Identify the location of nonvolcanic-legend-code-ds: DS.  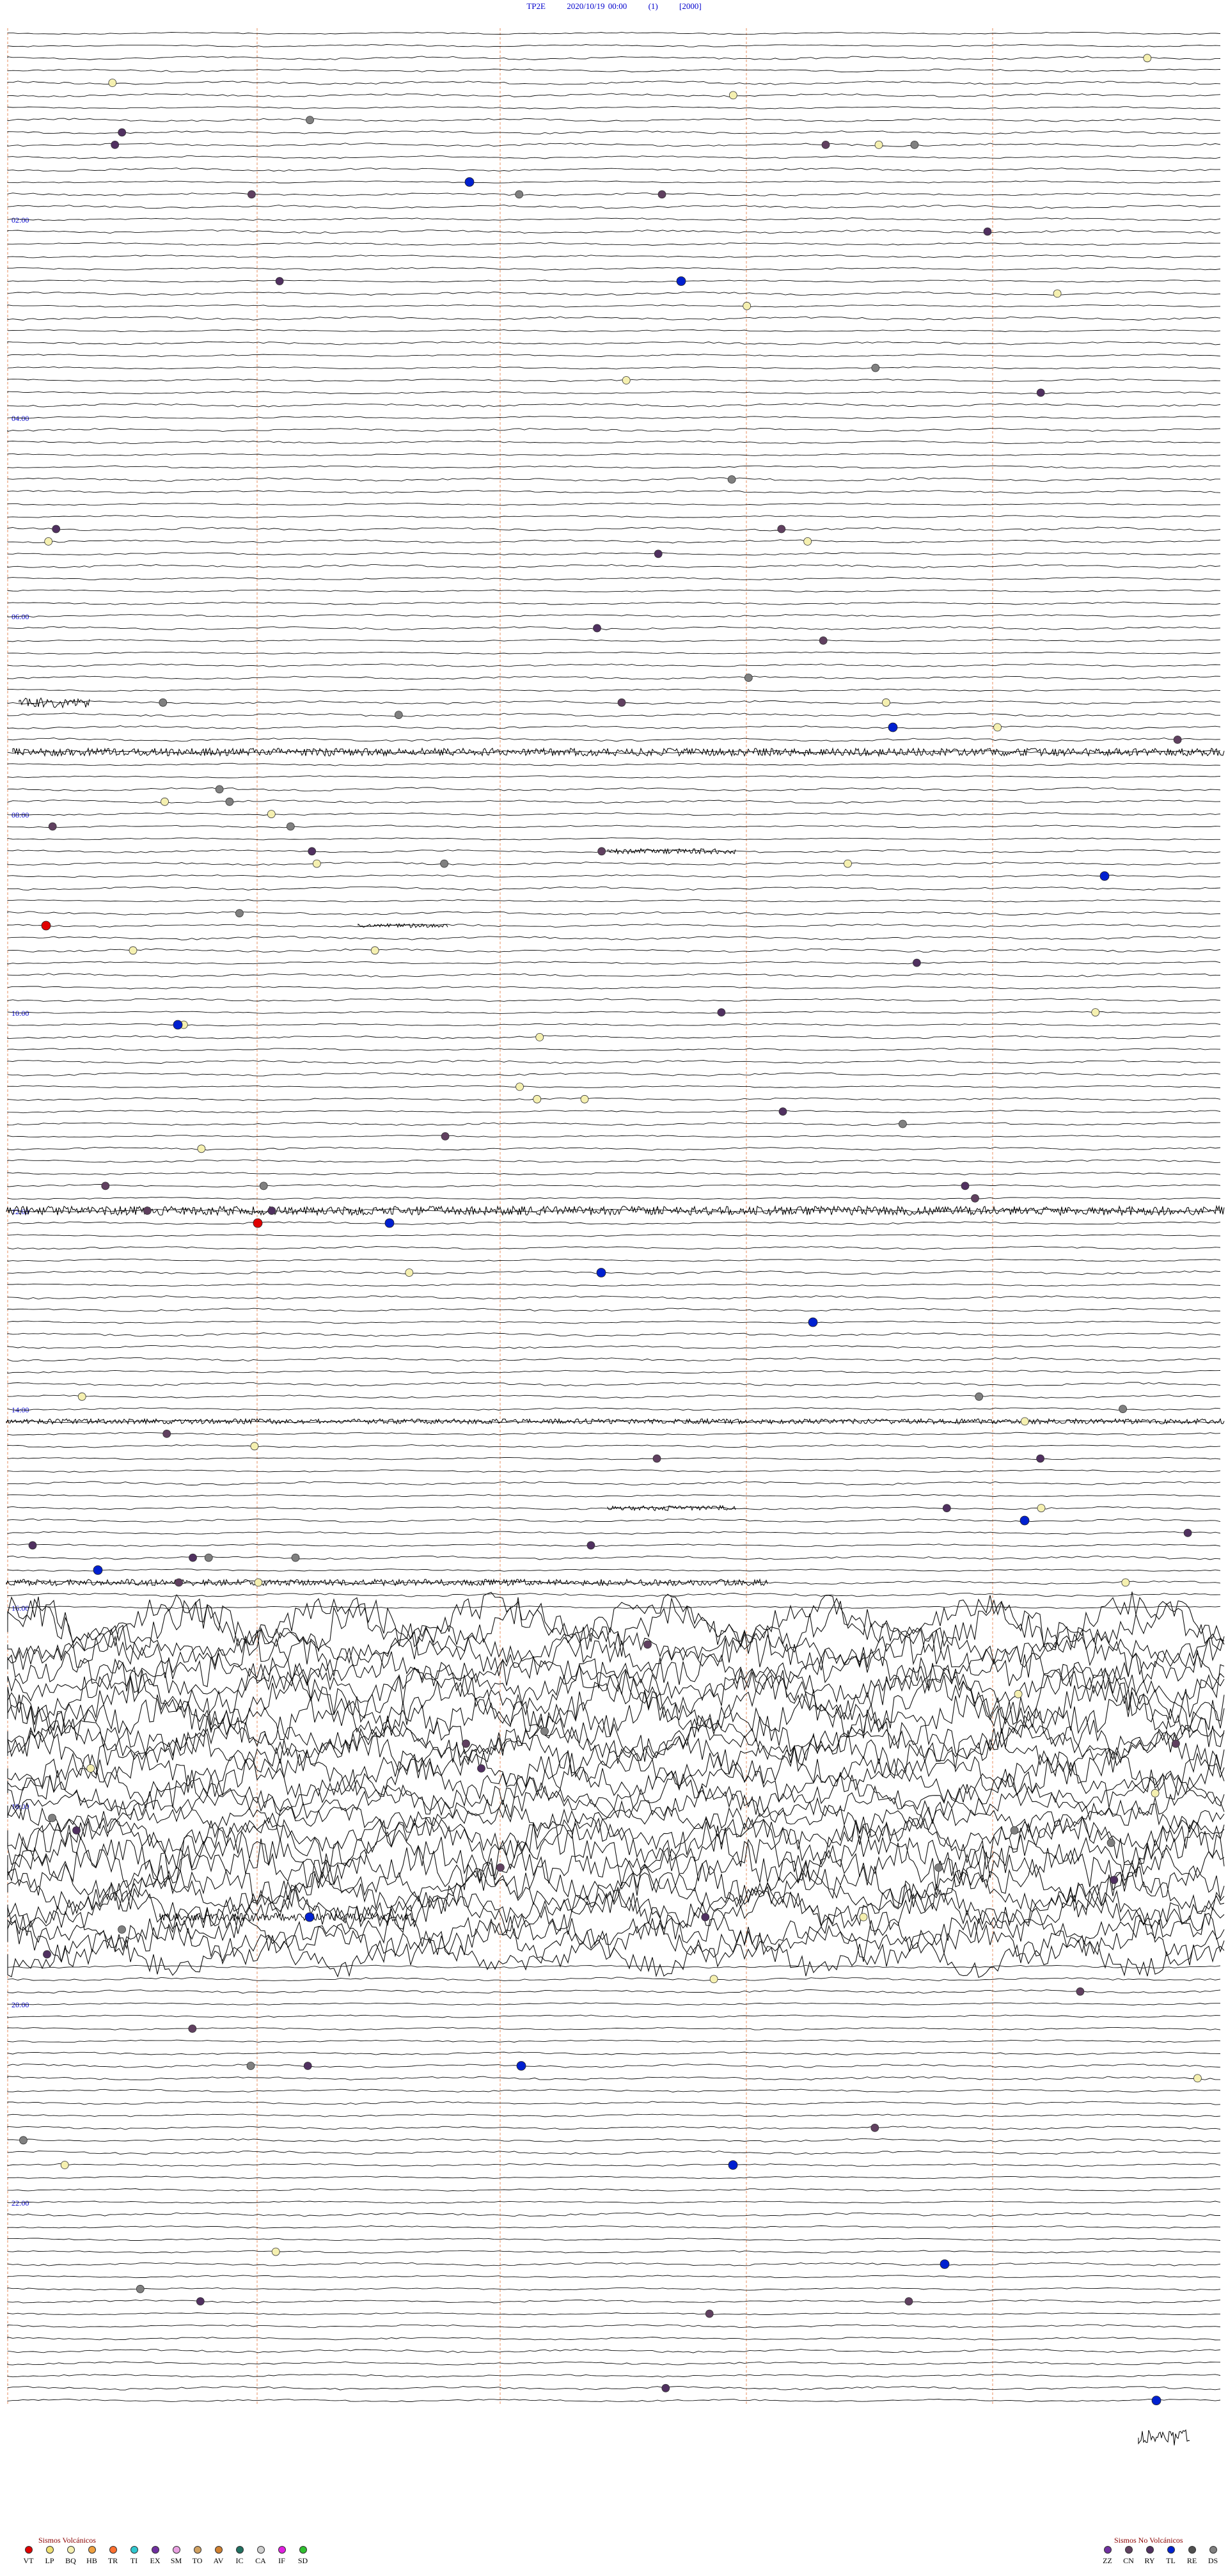
(1213, 2560).